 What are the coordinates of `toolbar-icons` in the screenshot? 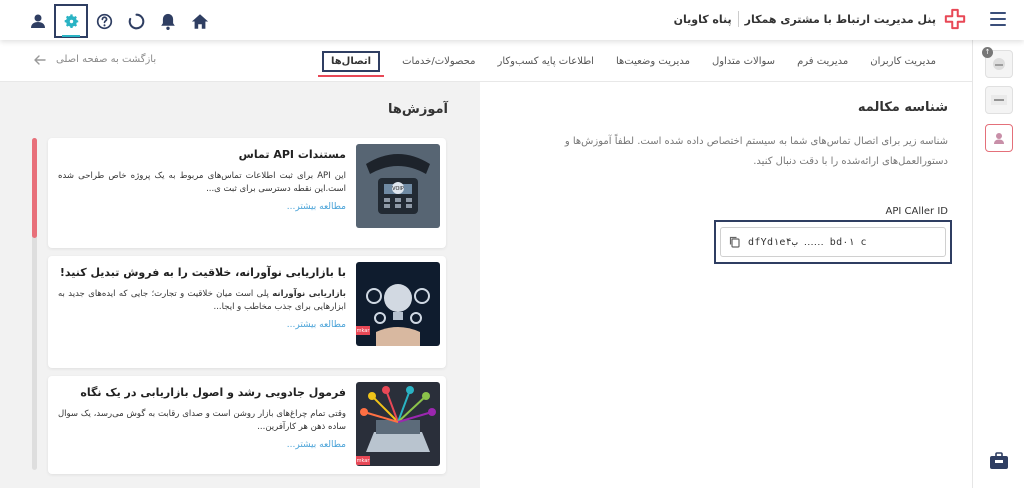 It's located at (119, 21).